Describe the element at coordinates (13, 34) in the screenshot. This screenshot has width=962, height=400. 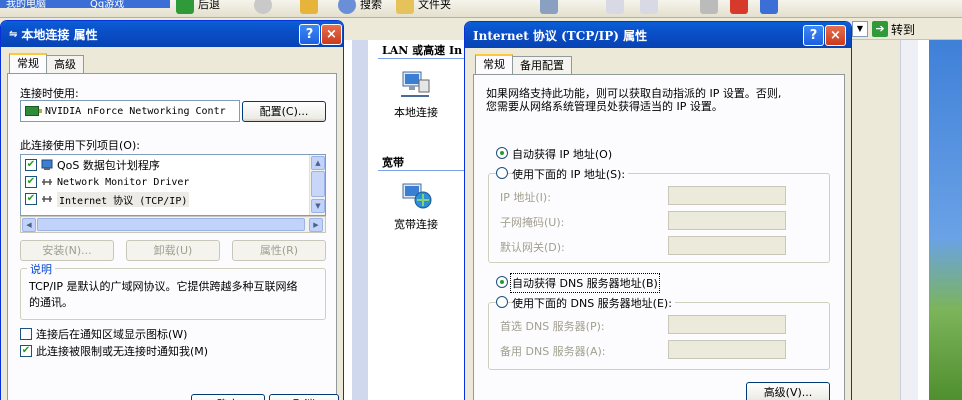
I see `network-icon: ⇋` at that location.